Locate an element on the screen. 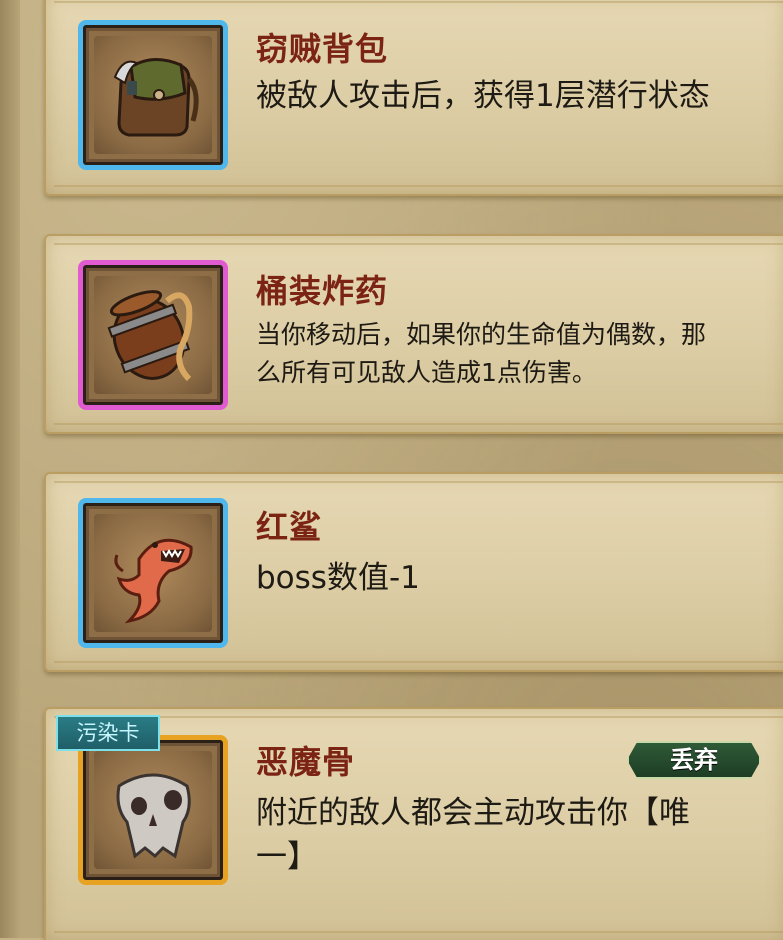 The width and height of the screenshot is (783, 940). relic-description: boss数值-1 is located at coordinates (338, 578).